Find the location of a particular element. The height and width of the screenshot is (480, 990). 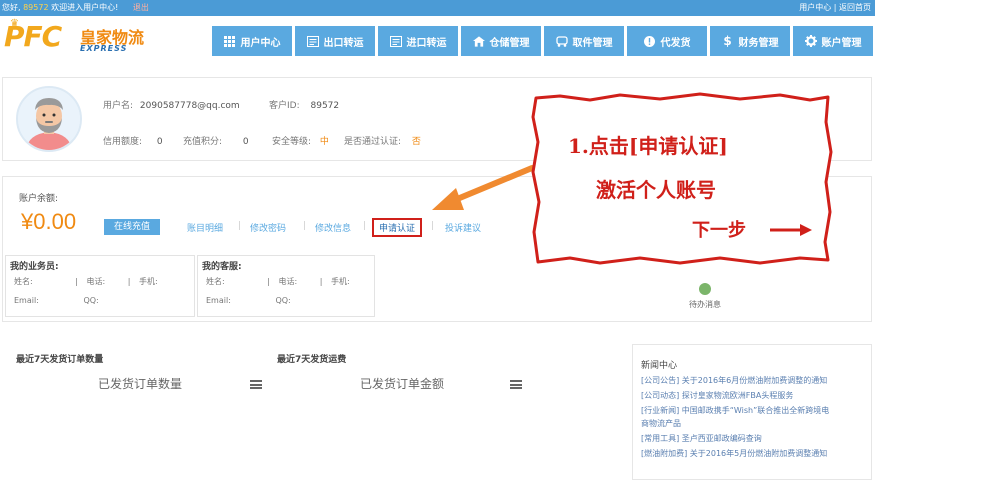

nav-account: 账户管理 is located at coordinates (833, 41).